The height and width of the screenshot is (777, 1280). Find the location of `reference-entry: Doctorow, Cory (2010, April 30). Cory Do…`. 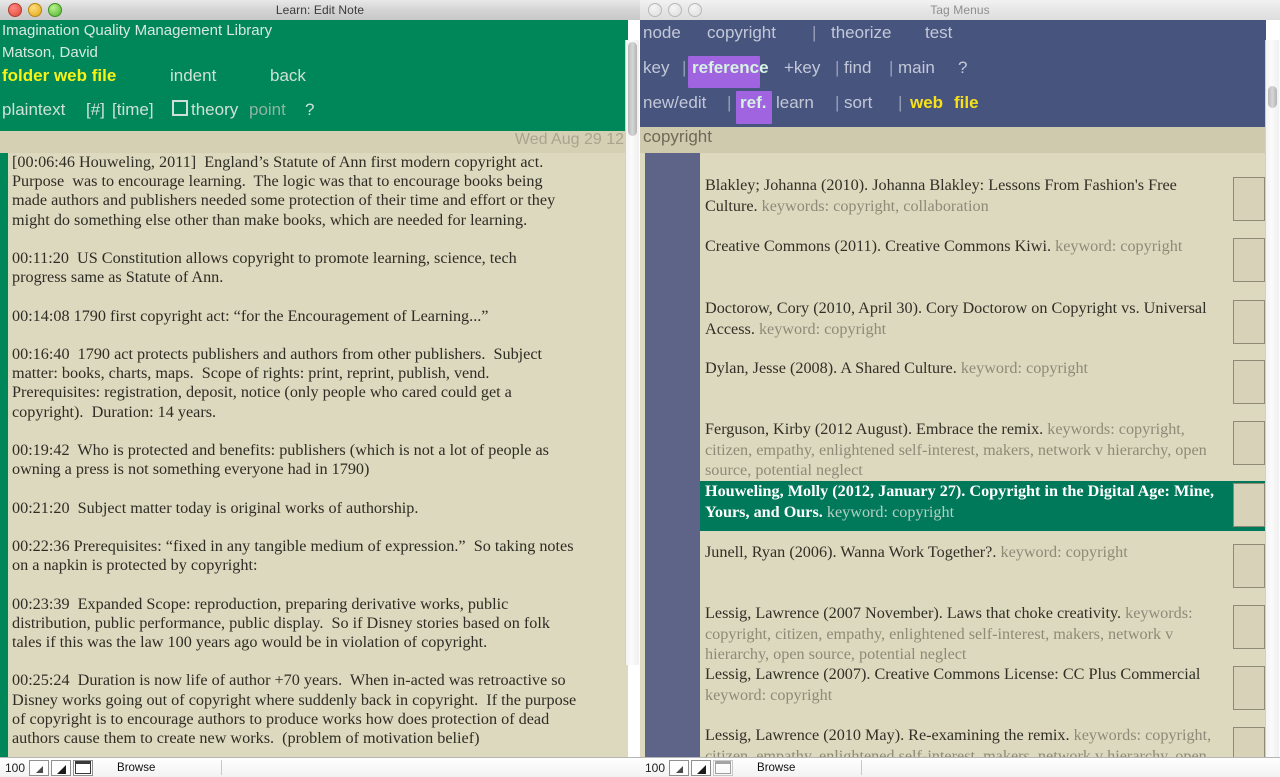

reference-entry: Doctorow, Cory (2010, April 30). Cory Do… is located at coordinates (966, 318).